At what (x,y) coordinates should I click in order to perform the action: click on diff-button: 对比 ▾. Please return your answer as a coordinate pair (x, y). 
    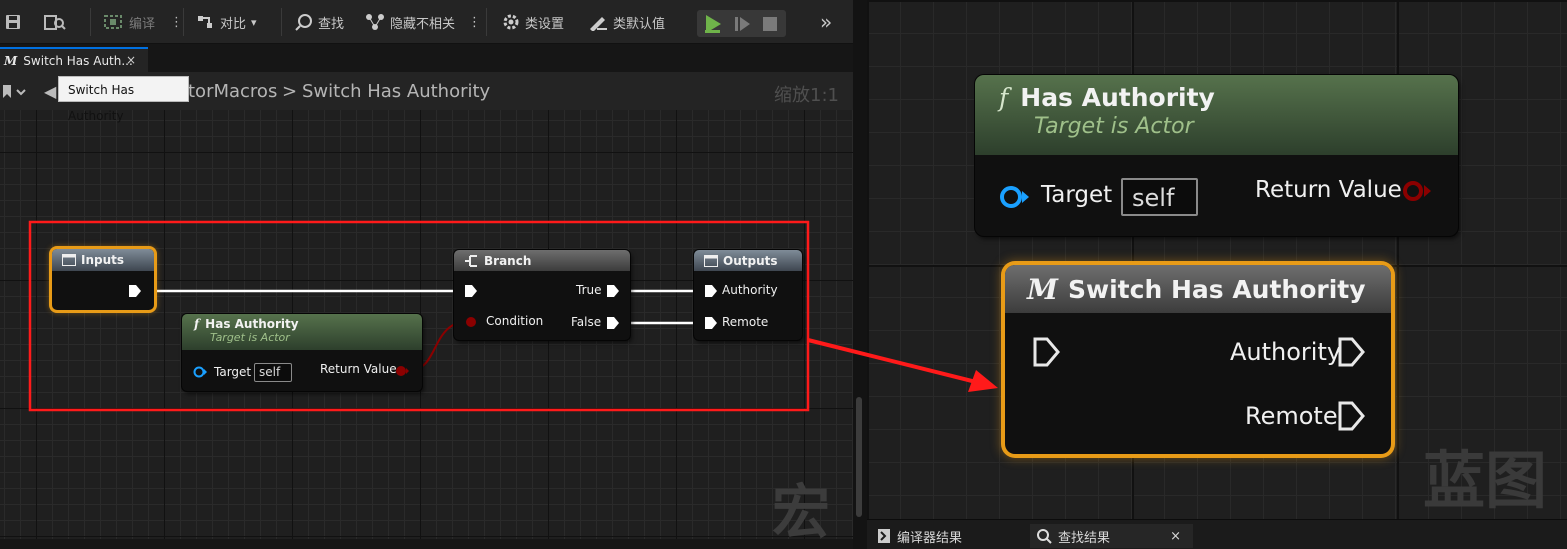
    Looking at the image, I should click on (227, 22).